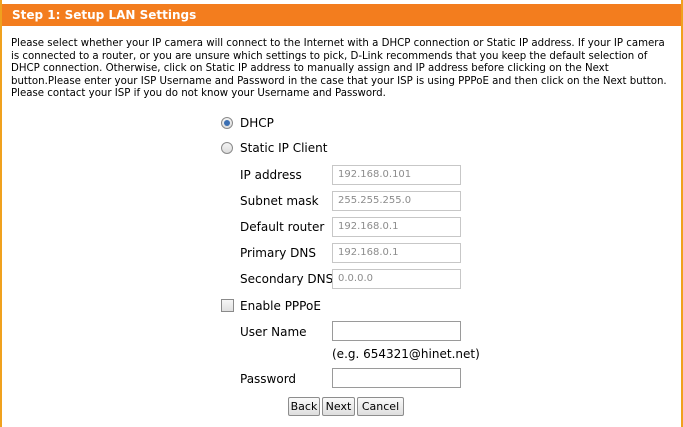 The image size is (683, 427). Describe the element at coordinates (280, 306) in the screenshot. I see `enable-pppoe-label: Enable PPPoE` at that location.